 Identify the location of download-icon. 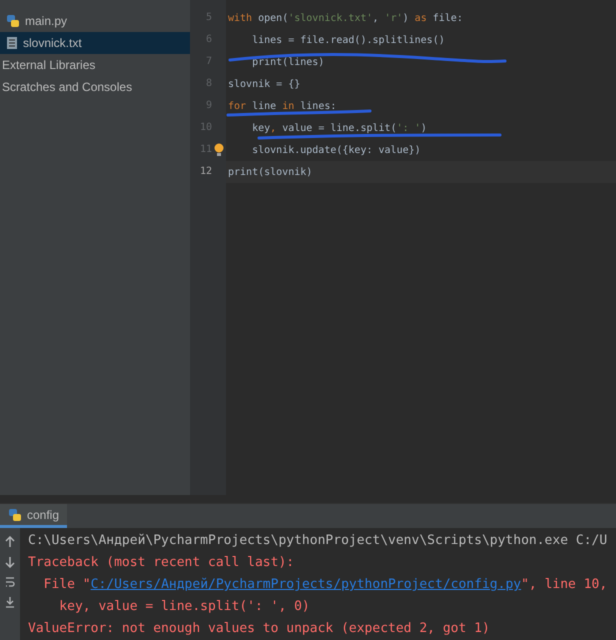
(10, 602).